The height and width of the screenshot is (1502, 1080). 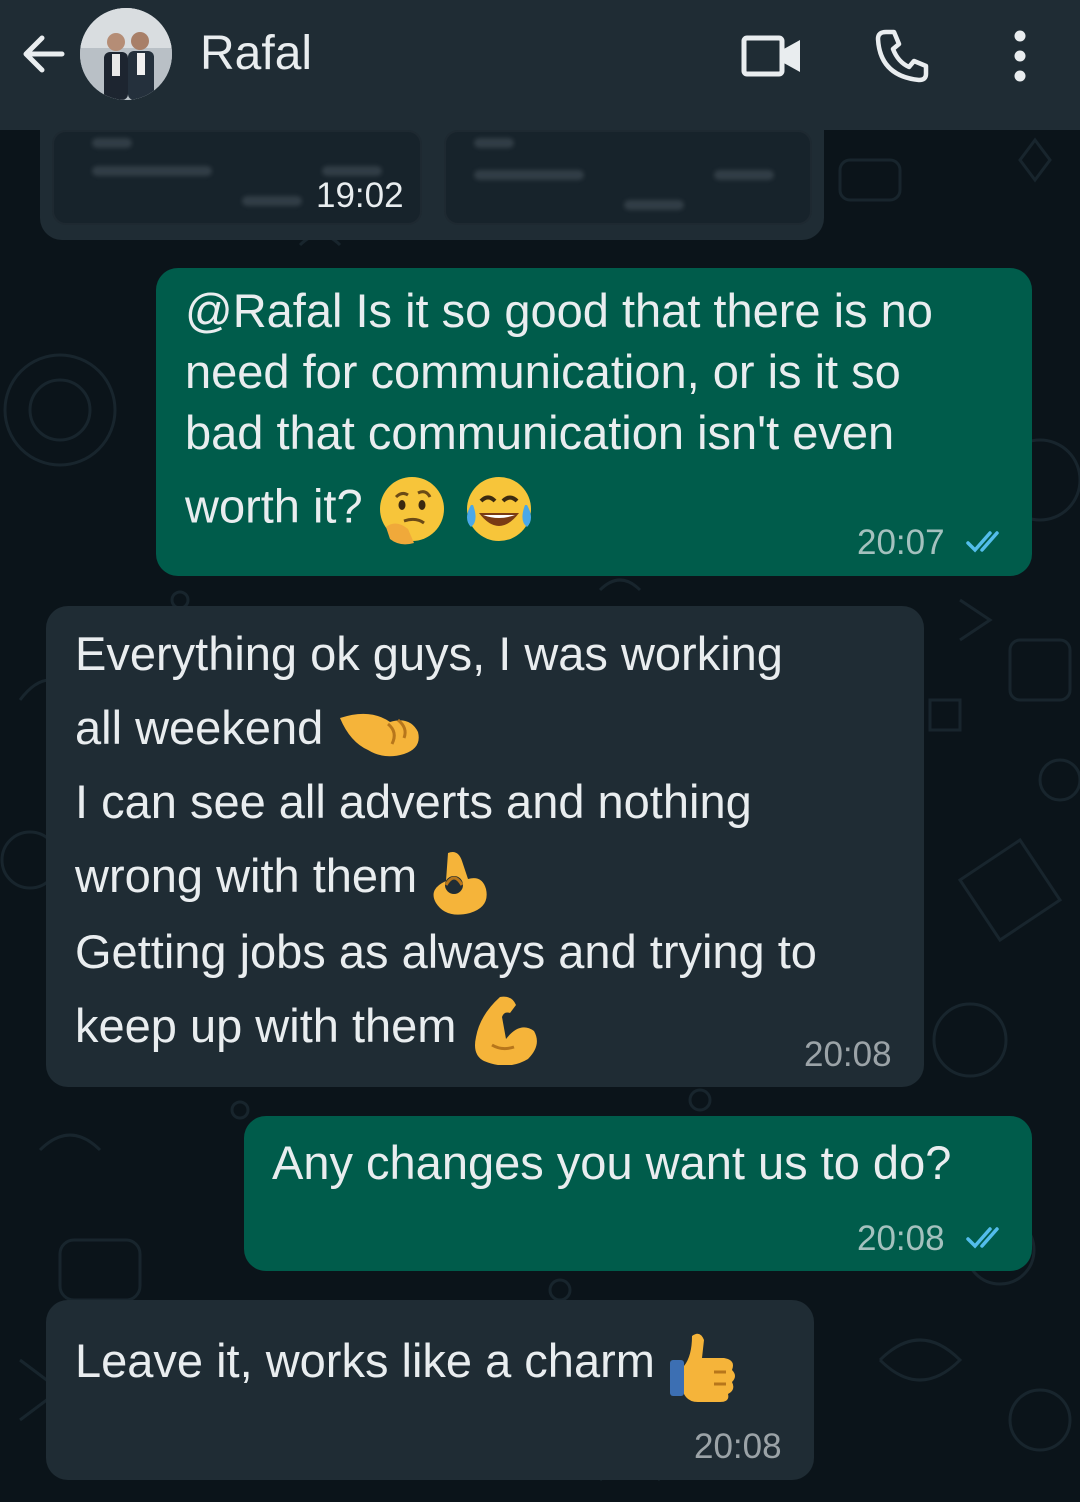 What do you see at coordinates (1020, 56) in the screenshot?
I see `more-vert-icon` at bounding box center [1020, 56].